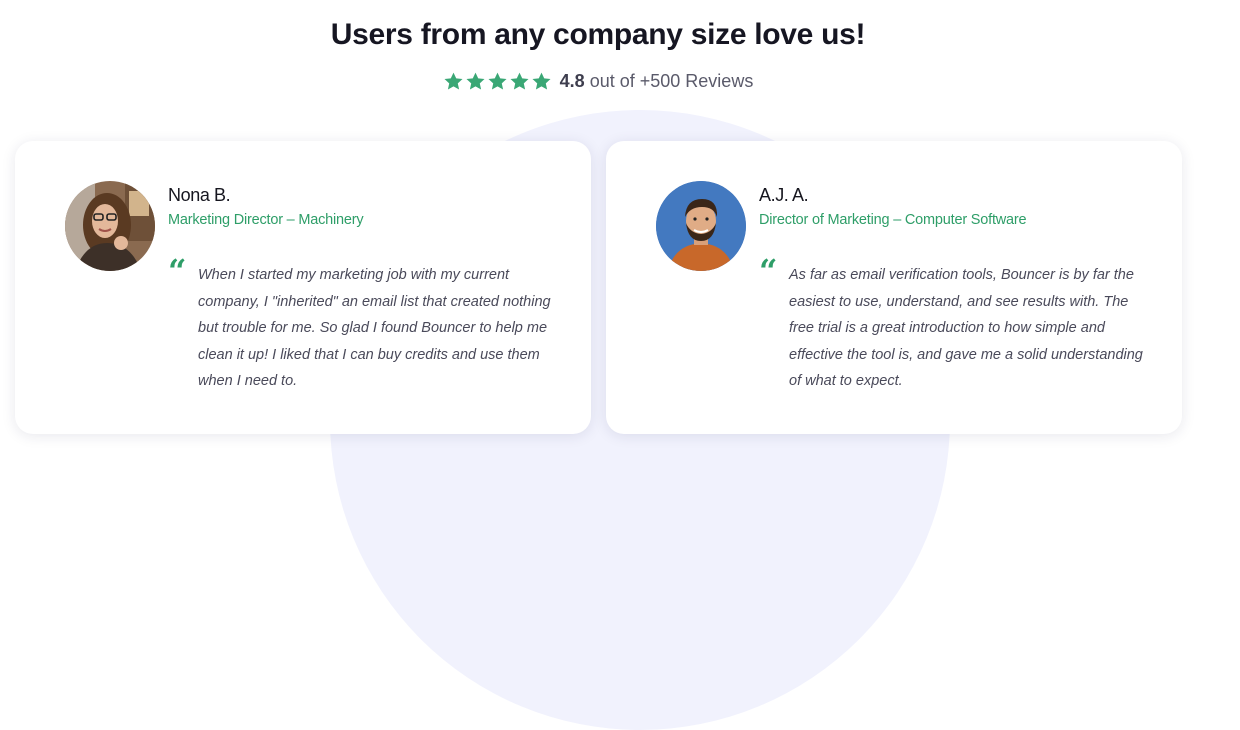  What do you see at coordinates (598, 34) in the screenshot?
I see `section-heading: Users from any company size love us!` at bounding box center [598, 34].